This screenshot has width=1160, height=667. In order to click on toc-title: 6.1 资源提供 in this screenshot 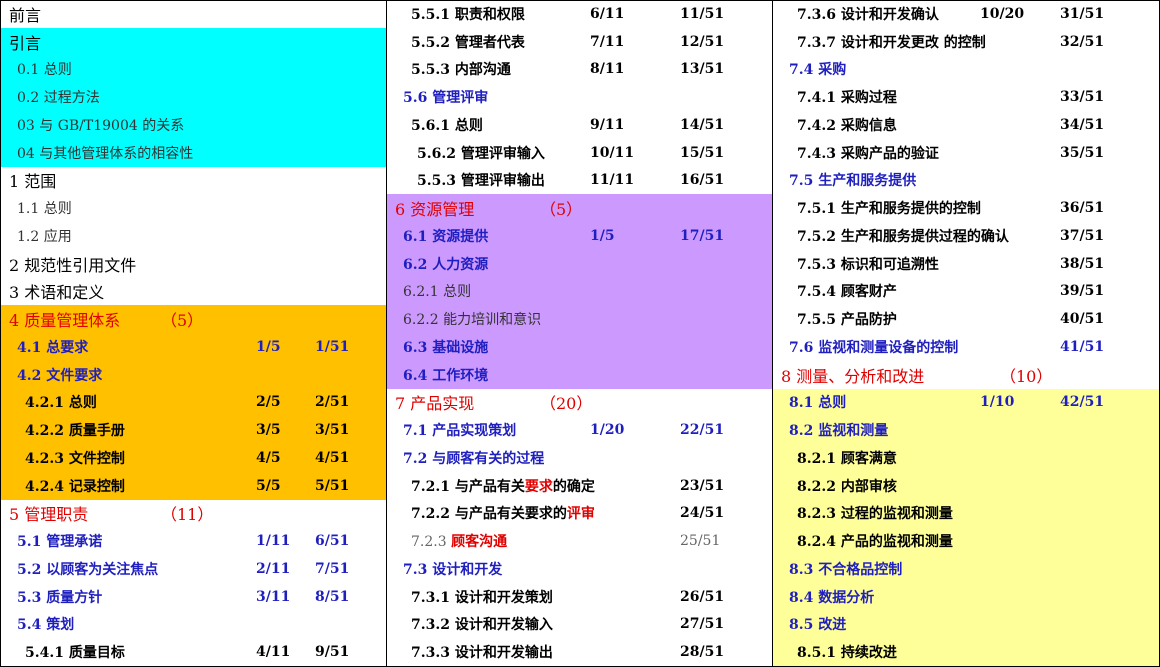, I will do `click(445, 236)`.